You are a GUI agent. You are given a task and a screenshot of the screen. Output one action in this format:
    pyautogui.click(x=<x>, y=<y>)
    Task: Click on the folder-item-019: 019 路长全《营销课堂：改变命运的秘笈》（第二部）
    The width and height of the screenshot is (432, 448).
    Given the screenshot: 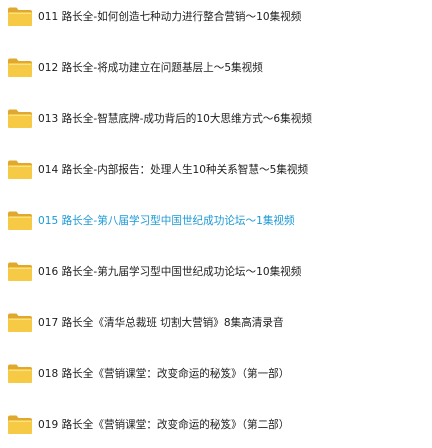 What is the action you would take?
    pyautogui.click(x=216, y=425)
    